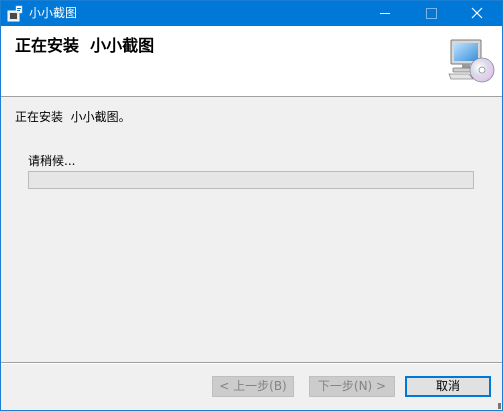 The image size is (503, 411). I want to click on install-status-text: 正在安装 小小截图。, so click(73, 117).